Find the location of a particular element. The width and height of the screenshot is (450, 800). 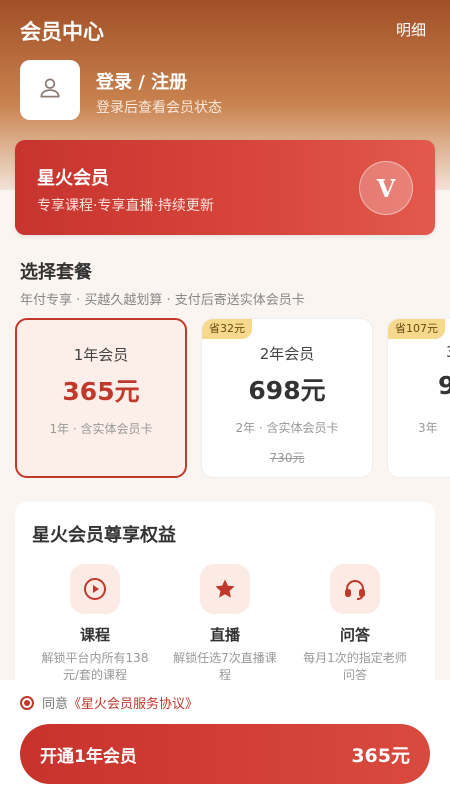

save-badge: 省32元 is located at coordinates (227, 329).